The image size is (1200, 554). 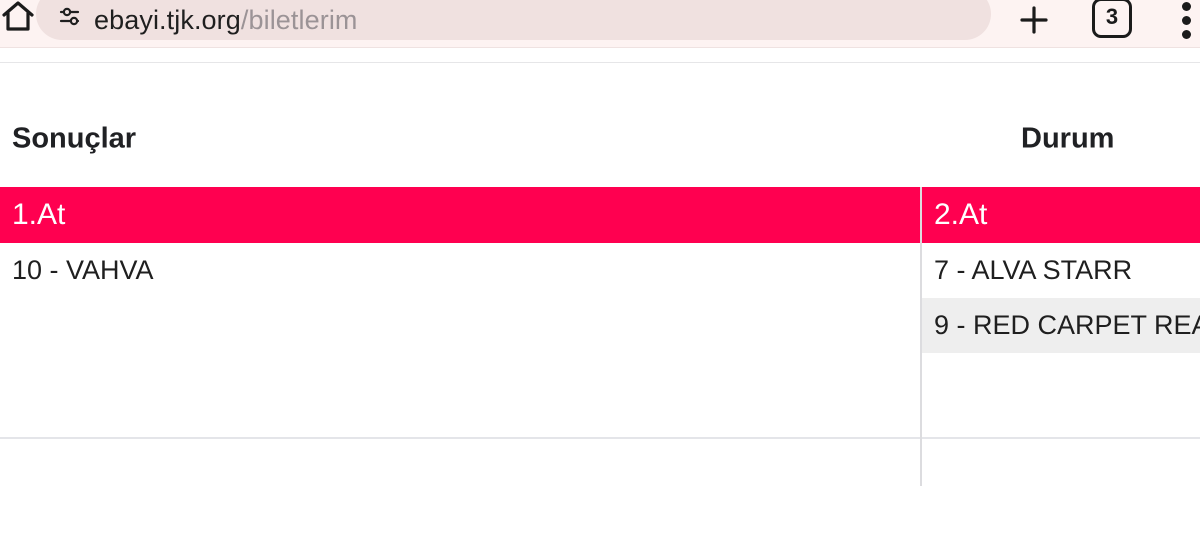 I want to click on home-icon, so click(x=20, y=19).